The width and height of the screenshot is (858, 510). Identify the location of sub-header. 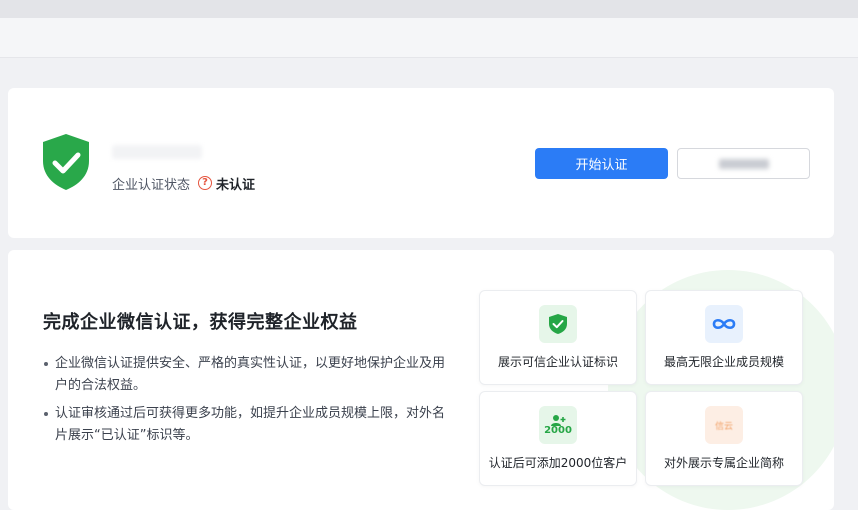
(429, 38).